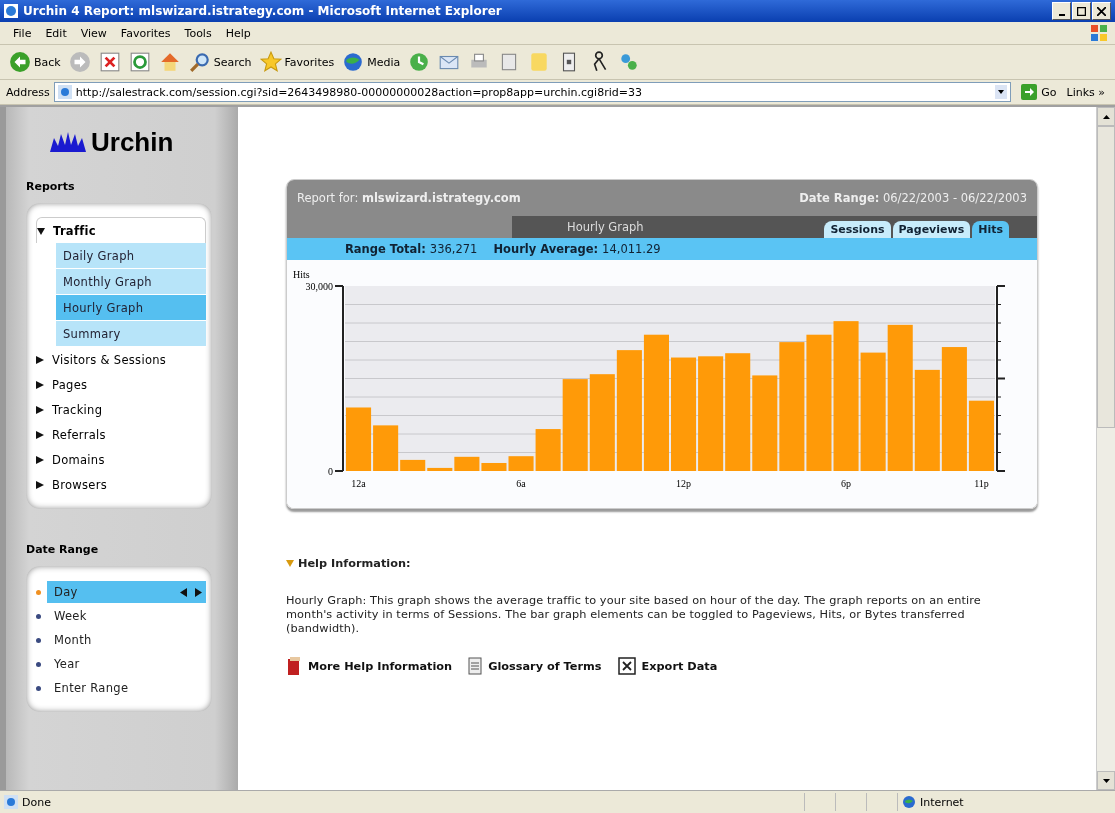 Image resolution: width=1115 pixels, height=813 pixels. I want to click on tick-label: 6p, so click(846, 483).